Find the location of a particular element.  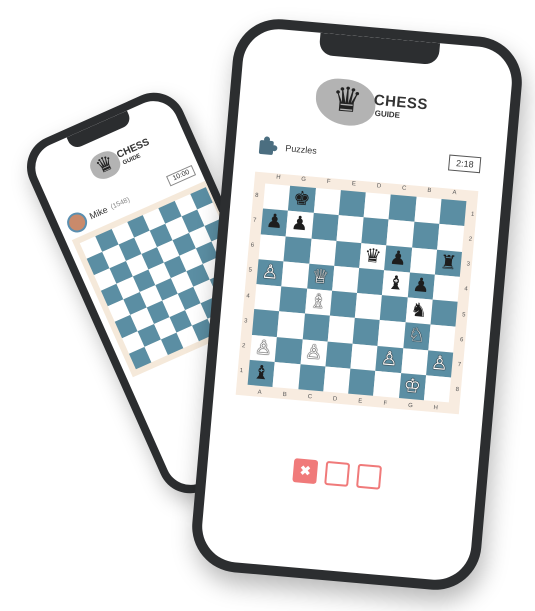

board-square: ♔ is located at coordinates (412, 386).